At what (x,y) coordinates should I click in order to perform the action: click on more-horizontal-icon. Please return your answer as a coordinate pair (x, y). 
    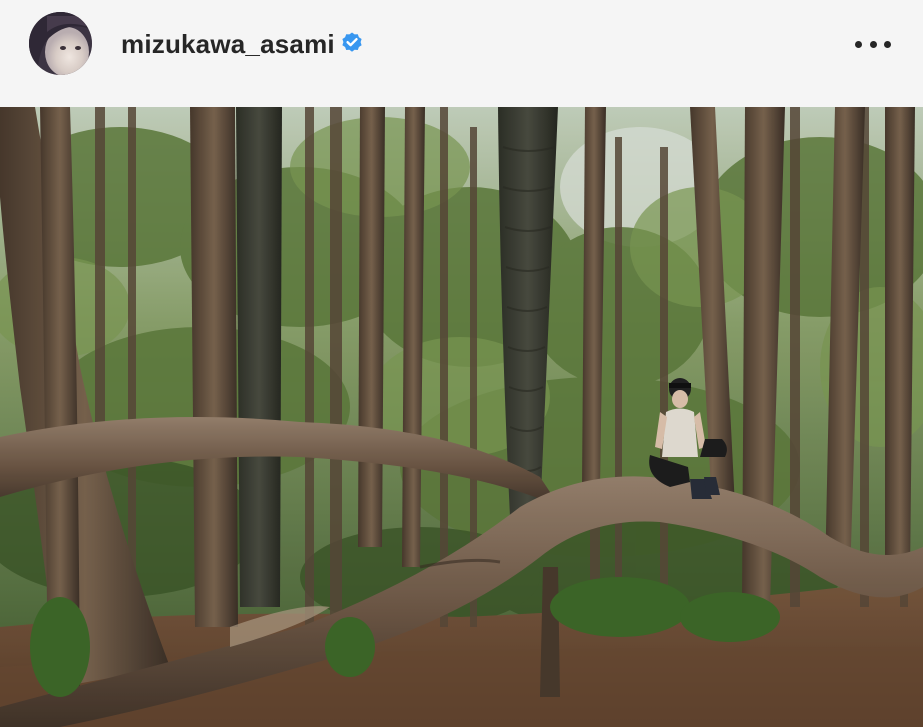
    Looking at the image, I should click on (873, 44).